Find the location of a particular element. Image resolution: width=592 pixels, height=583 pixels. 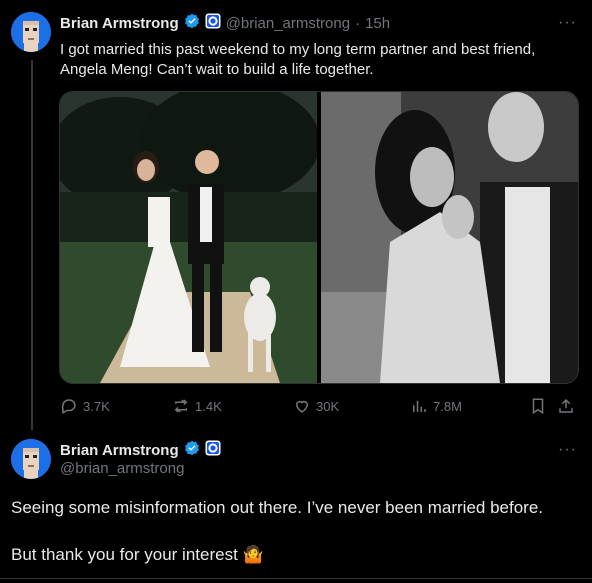

like-count: 30K is located at coordinates (328, 406).